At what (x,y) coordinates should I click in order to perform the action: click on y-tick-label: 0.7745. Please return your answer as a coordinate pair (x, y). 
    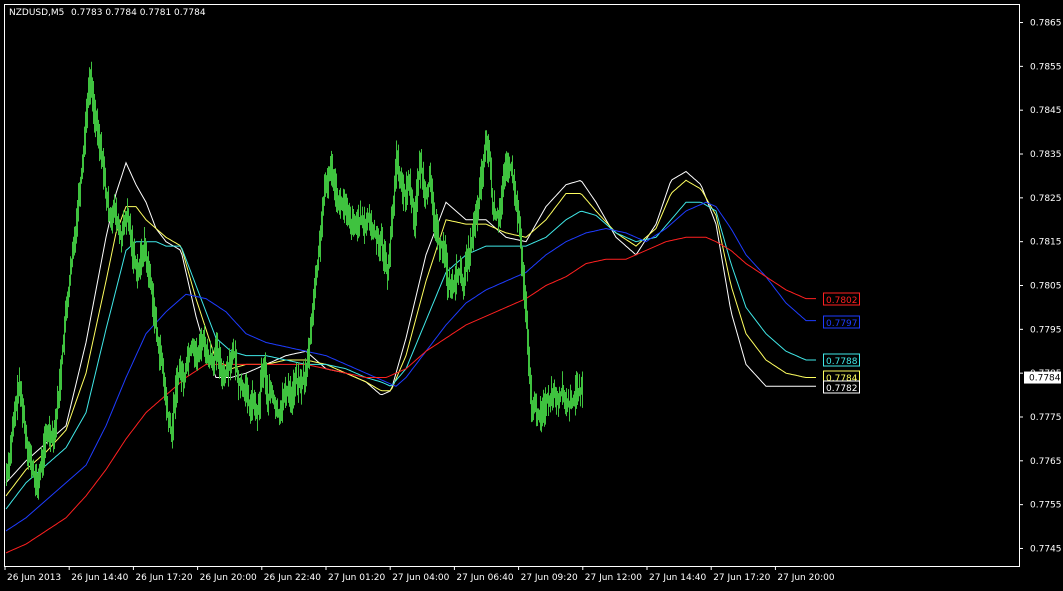
    Looking at the image, I should click on (1046, 549).